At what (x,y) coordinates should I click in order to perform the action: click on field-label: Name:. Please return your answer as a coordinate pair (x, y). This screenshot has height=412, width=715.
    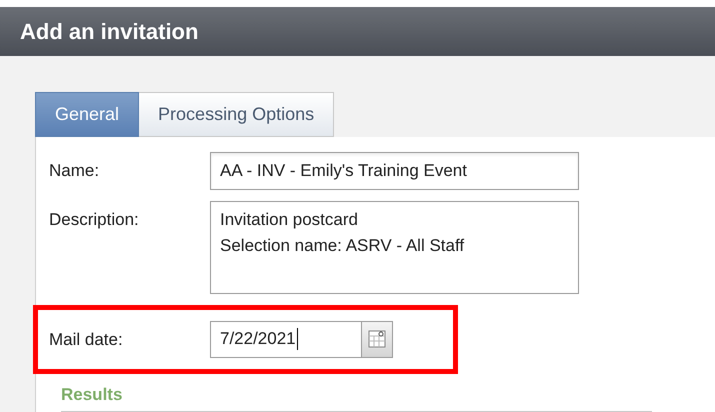
    Looking at the image, I should click on (74, 171).